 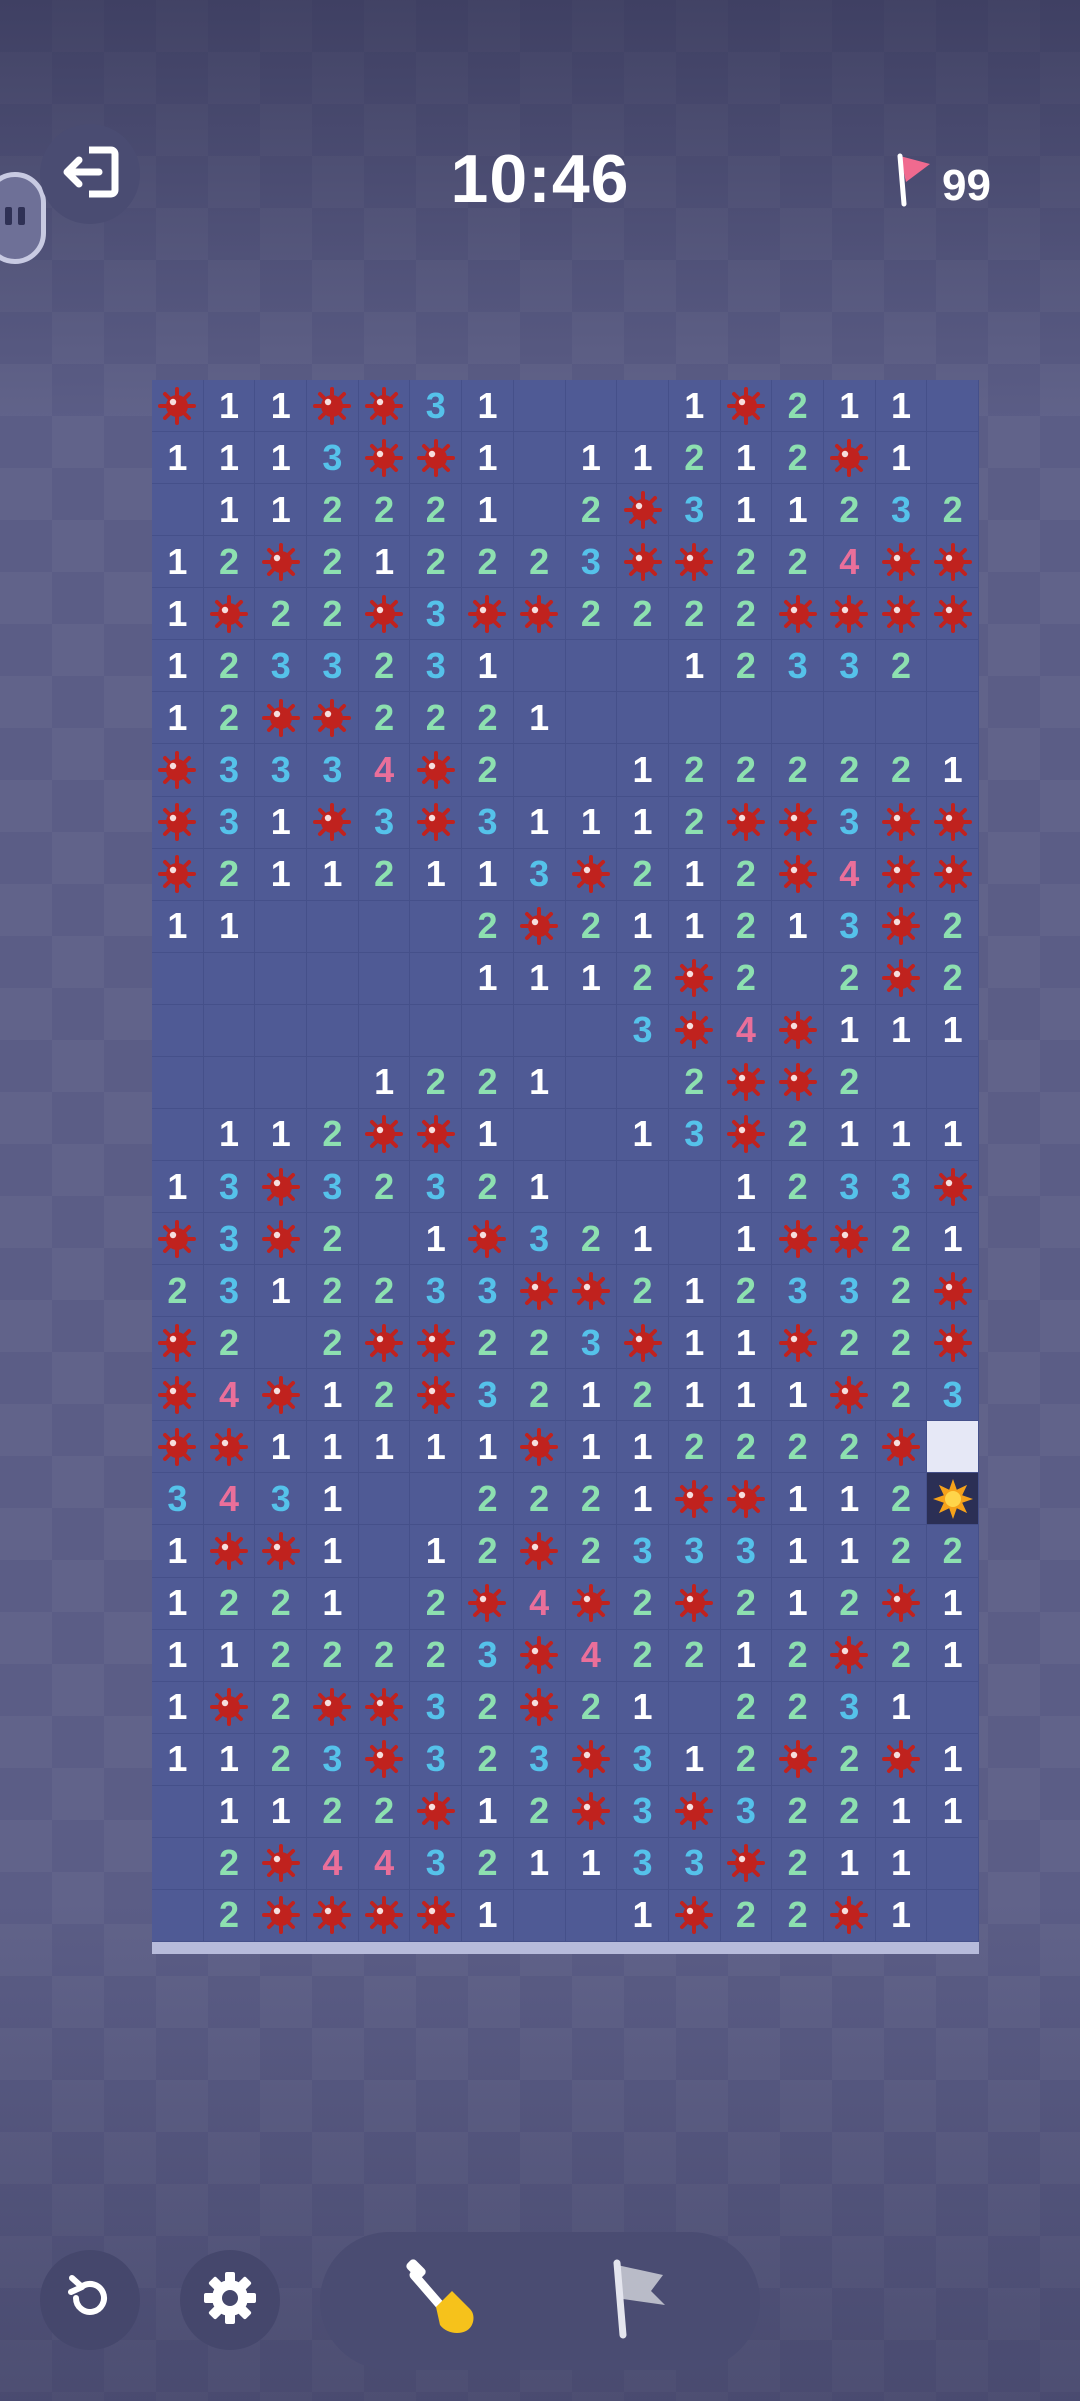 What do you see at coordinates (638, 2301) in the screenshot?
I see `flag-mode-button` at bounding box center [638, 2301].